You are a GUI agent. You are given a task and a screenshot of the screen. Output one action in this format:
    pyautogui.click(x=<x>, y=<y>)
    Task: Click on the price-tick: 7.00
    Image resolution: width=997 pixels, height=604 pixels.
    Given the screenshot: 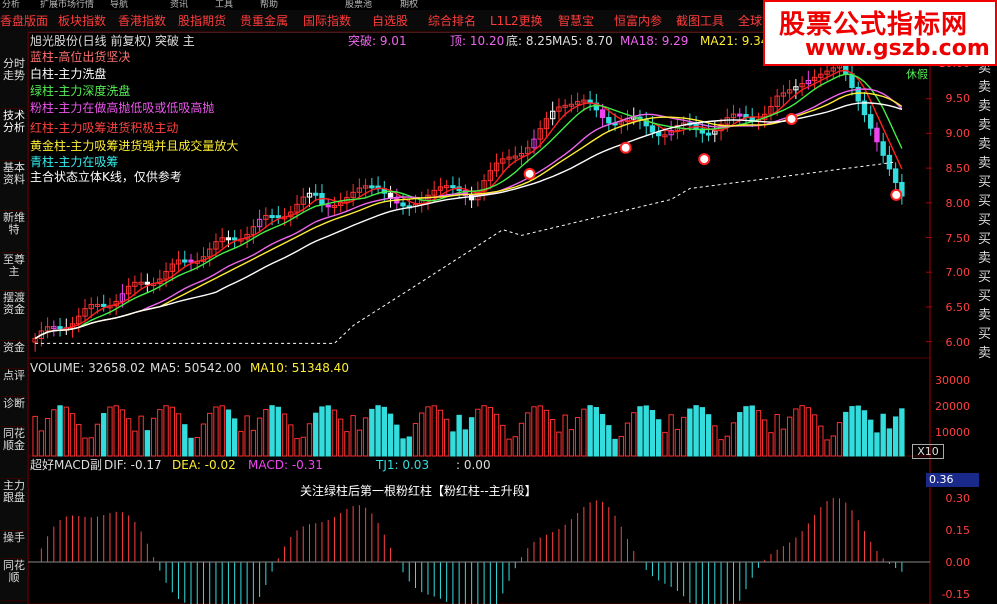 What is the action you would take?
    pyautogui.click(x=958, y=272)
    